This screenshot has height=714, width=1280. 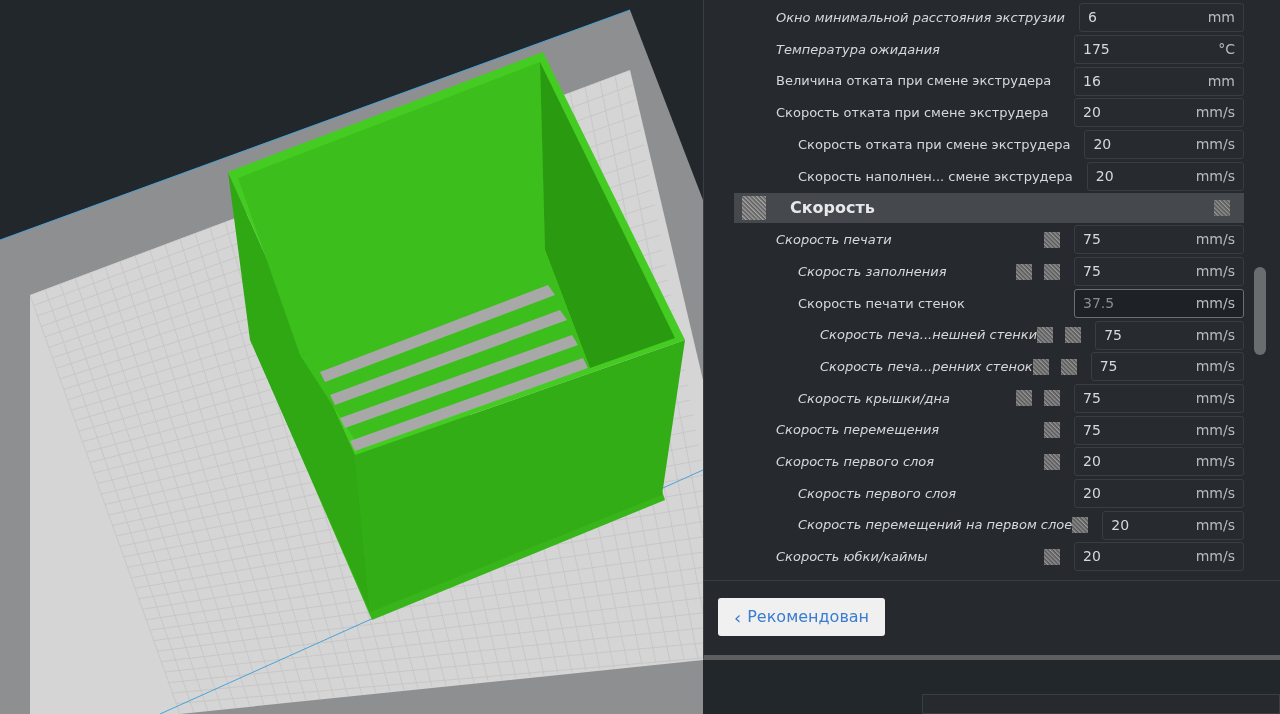 I want to click on value-field: 16 mm, so click(x=1159, y=81).